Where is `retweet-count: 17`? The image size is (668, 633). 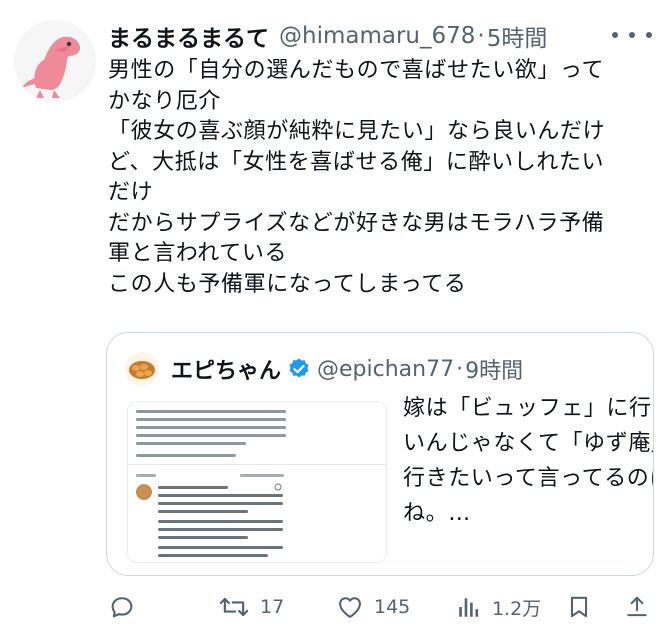 retweet-count: 17 is located at coordinates (272, 607).